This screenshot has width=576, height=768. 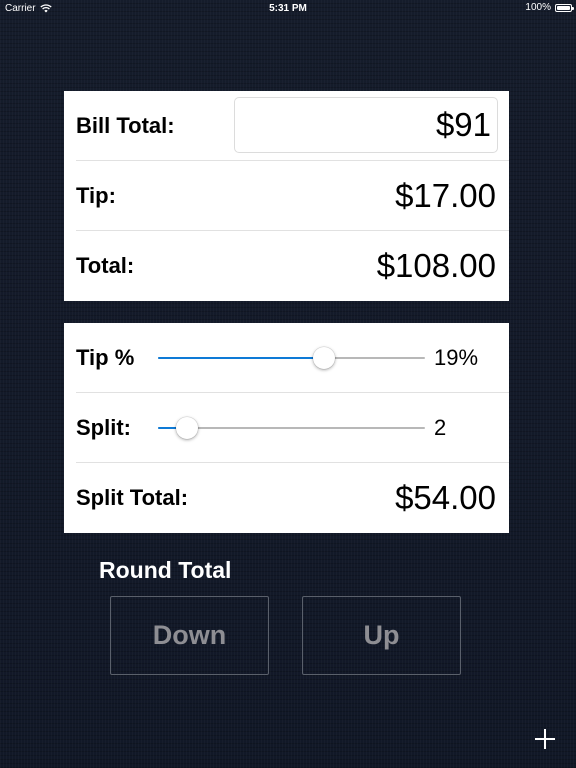 What do you see at coordinates (187, 428) in the screenshot?
I see `split-slider-thumb` at bounding box center [187, 428].